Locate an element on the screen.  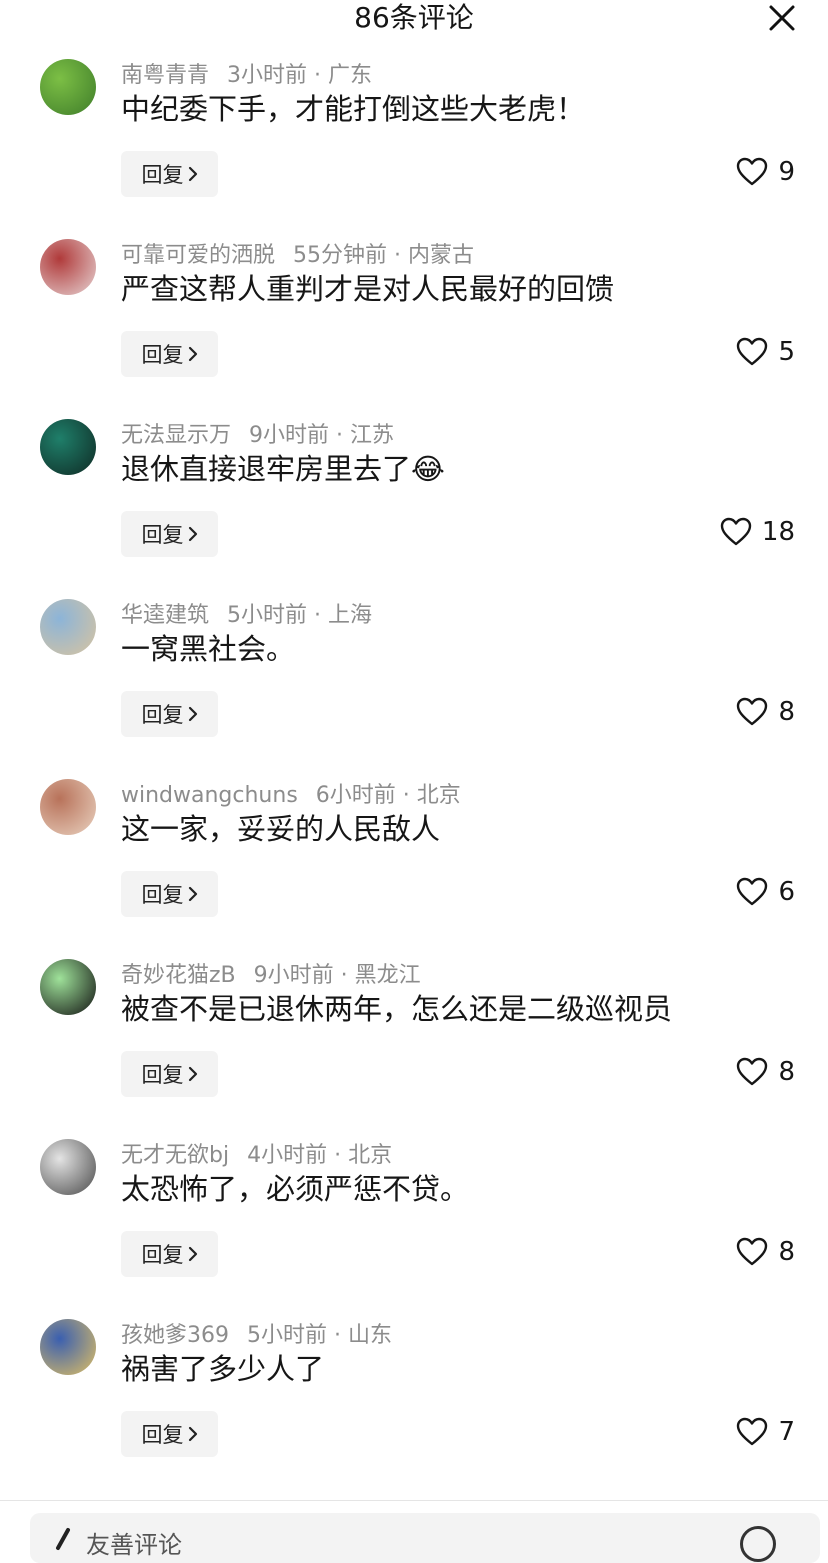
comment-item: 南粤青青 3小时前 · 广东 中纪委下手，才能打倒这些大老虎！ 回复 9 is located at coordinates (414, 149).